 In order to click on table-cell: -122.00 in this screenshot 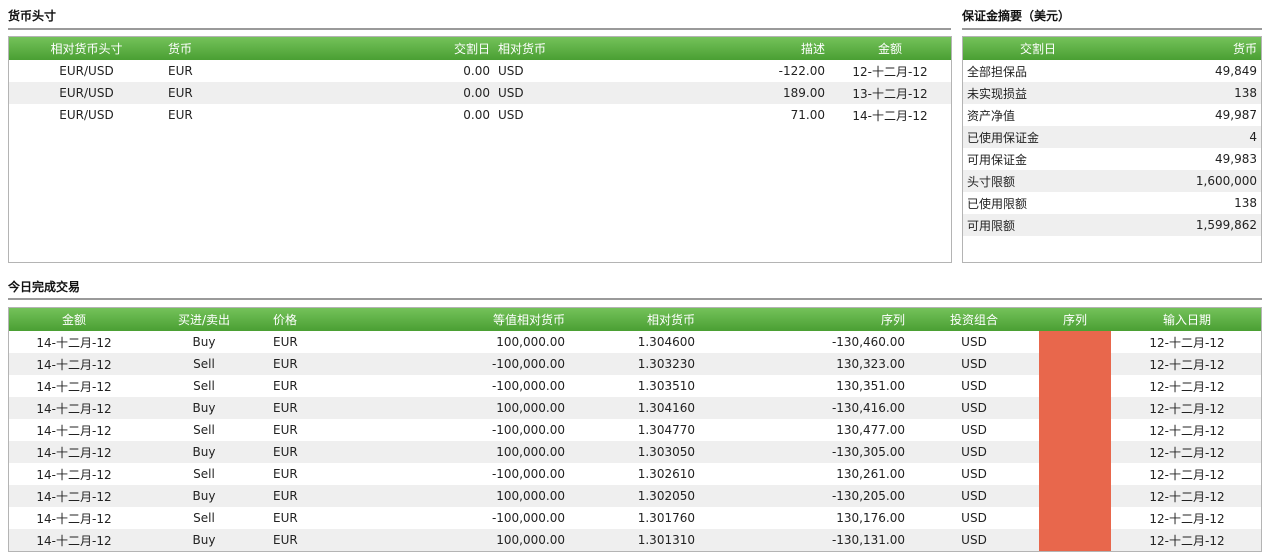, I will do `click(801, 71)`.